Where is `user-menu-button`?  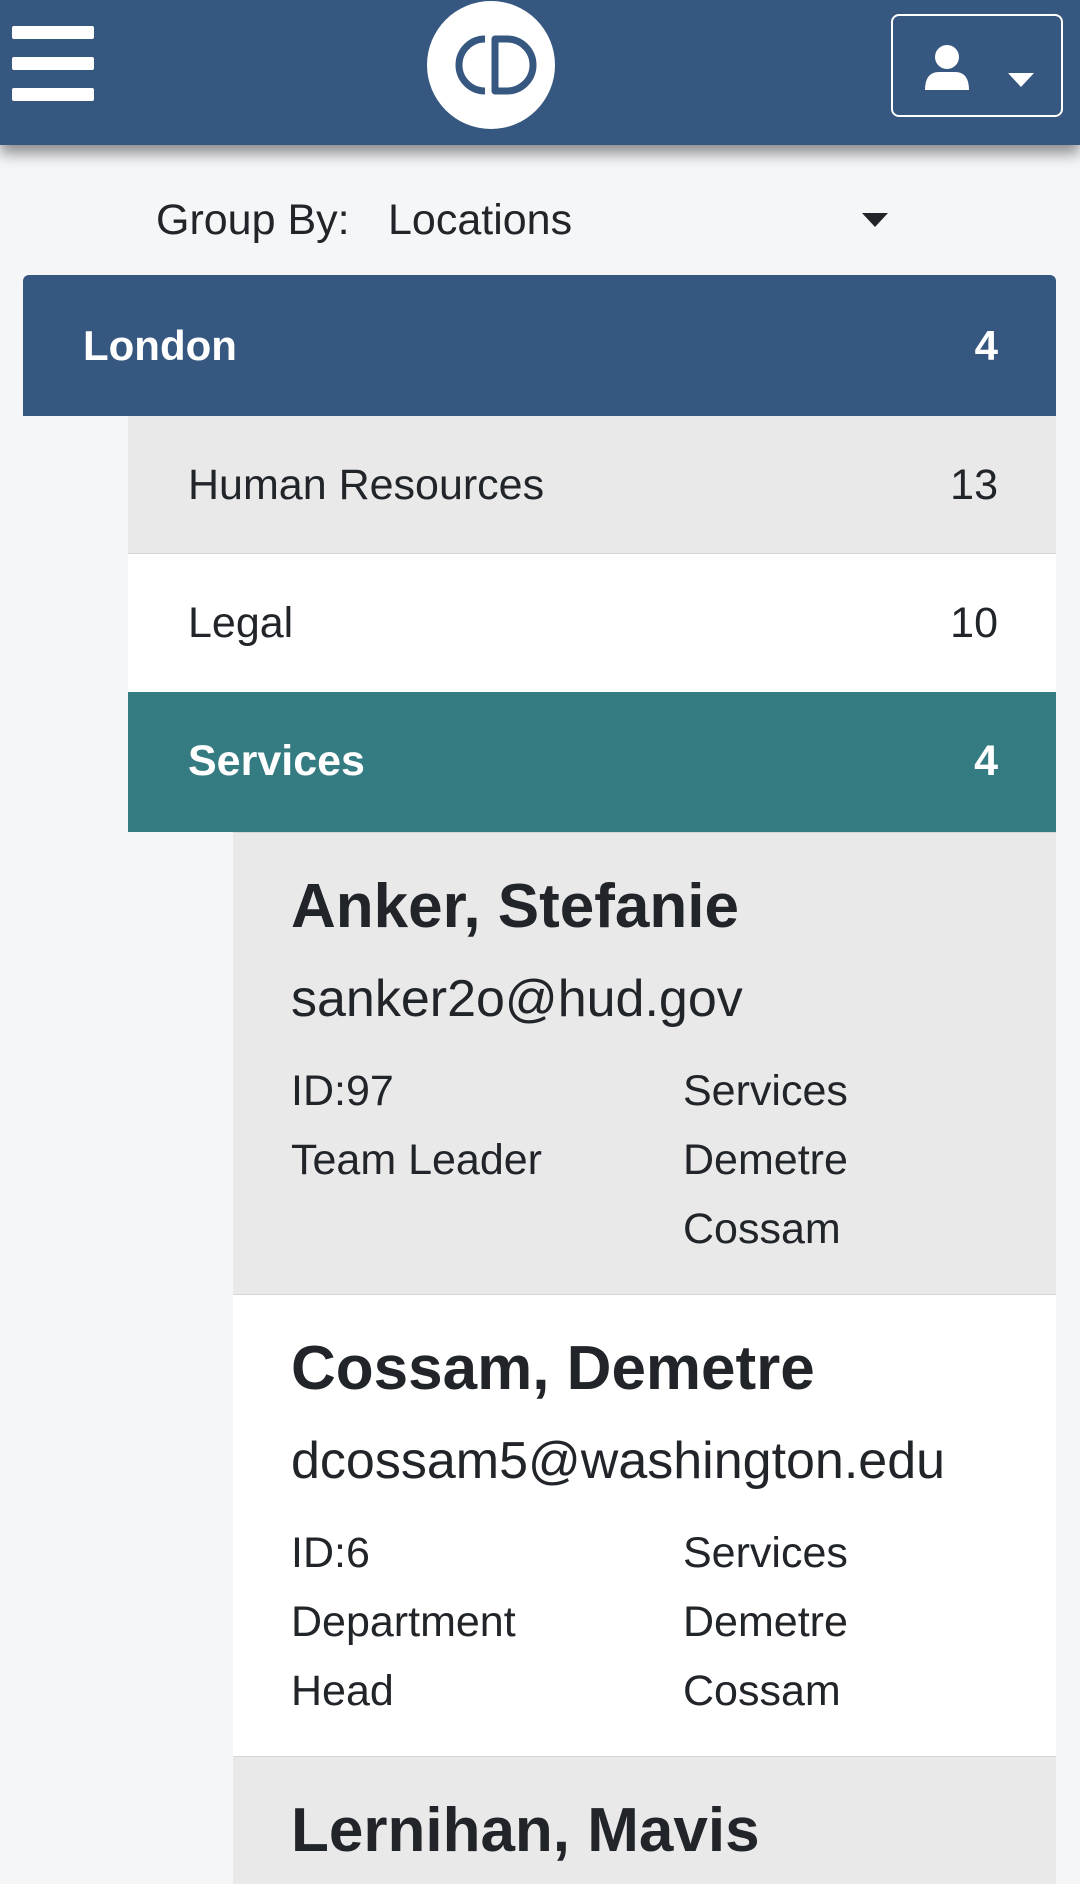
user-menu-button is located at coordinates (977, 65).